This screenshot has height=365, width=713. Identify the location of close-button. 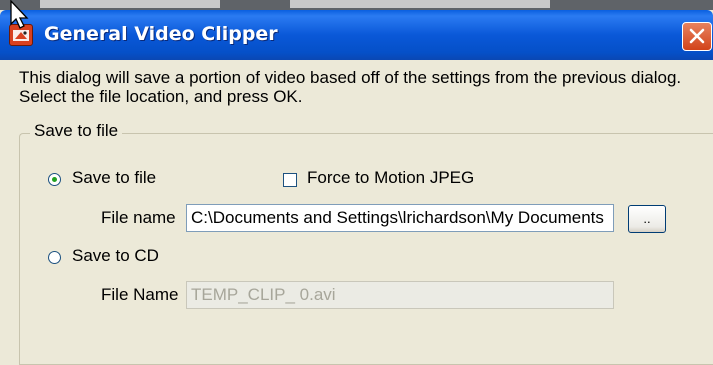
(697, 36).